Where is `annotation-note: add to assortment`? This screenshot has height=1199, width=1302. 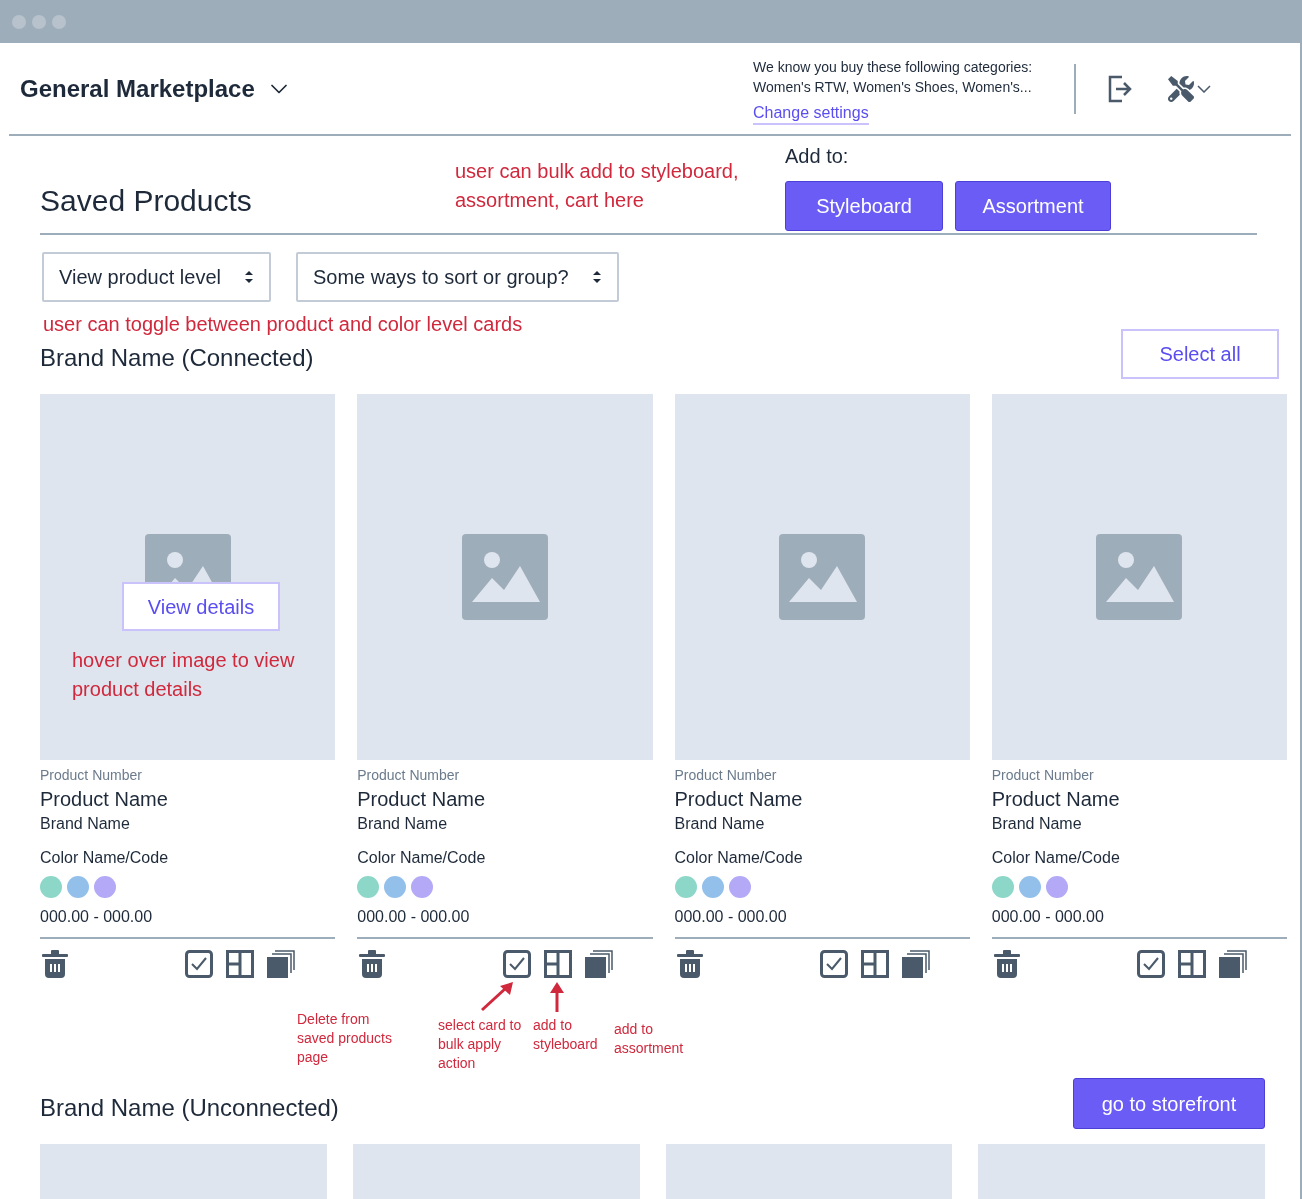 annotation-note: add to assortment is located at coordinates (649, 1039).